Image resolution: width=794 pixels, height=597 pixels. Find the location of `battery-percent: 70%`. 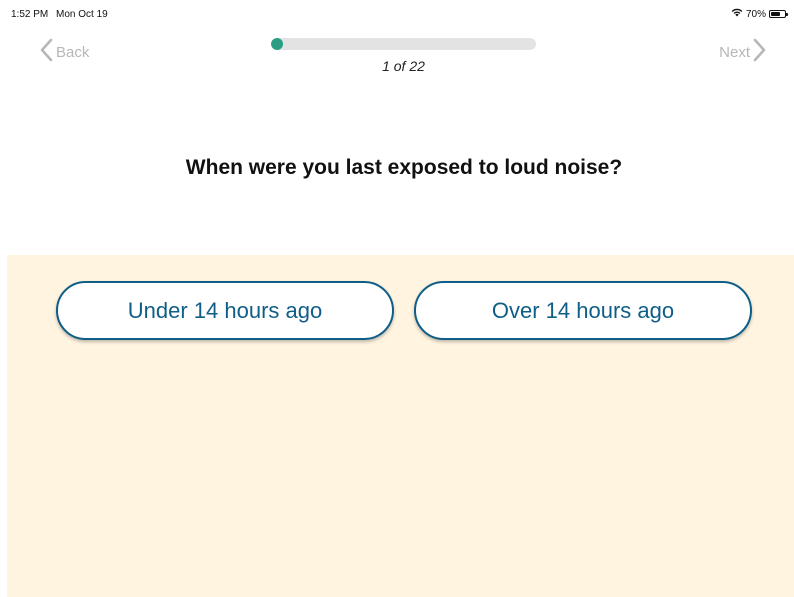

battery-percent: 70% is located at coordinates (755, 14).